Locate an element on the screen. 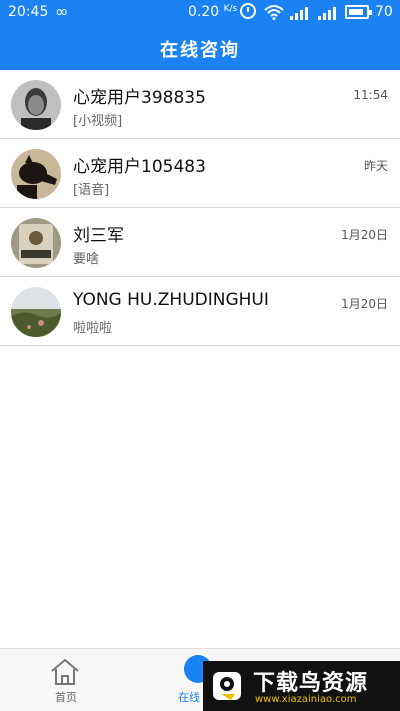  infinity-icon: ∞ is located at coordinates (62, 11).